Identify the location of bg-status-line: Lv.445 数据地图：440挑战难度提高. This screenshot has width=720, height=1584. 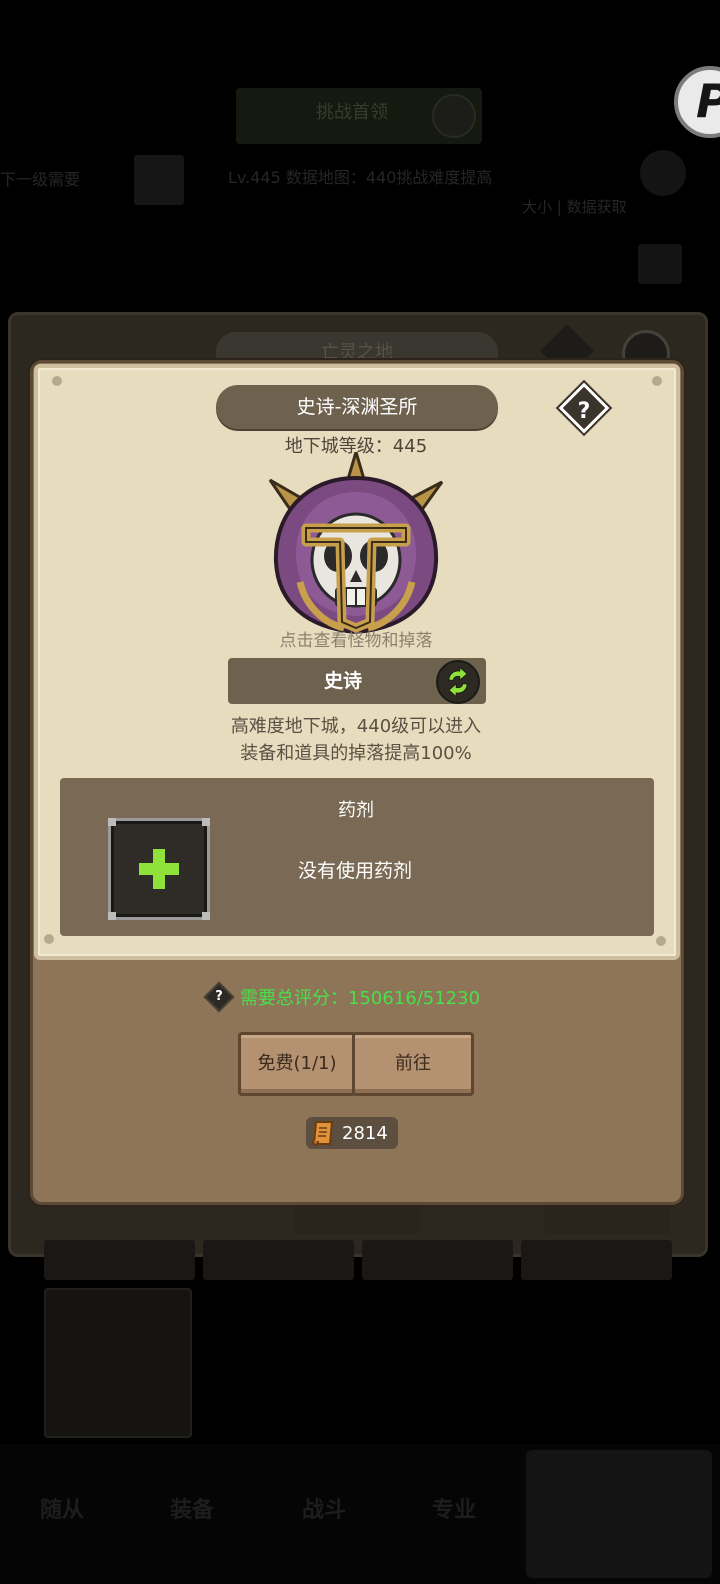
(360, 177).